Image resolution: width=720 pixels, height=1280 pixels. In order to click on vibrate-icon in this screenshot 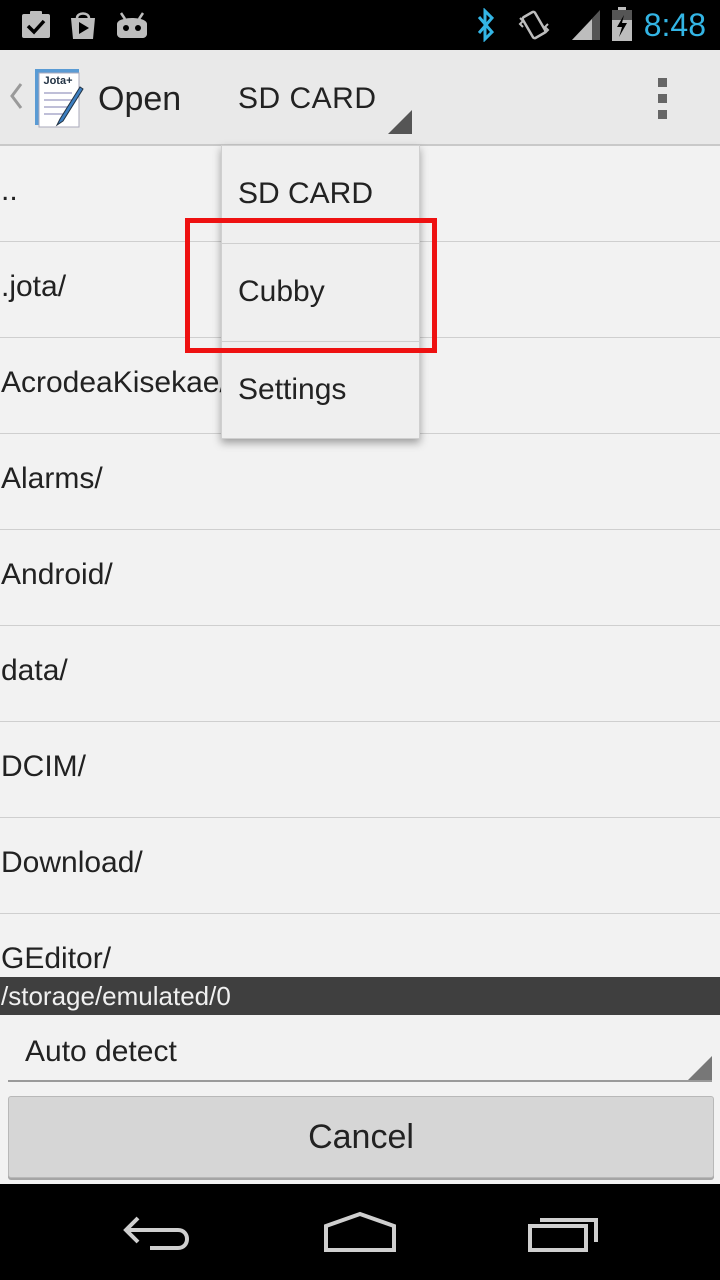, I will do `click(534, 25)`.